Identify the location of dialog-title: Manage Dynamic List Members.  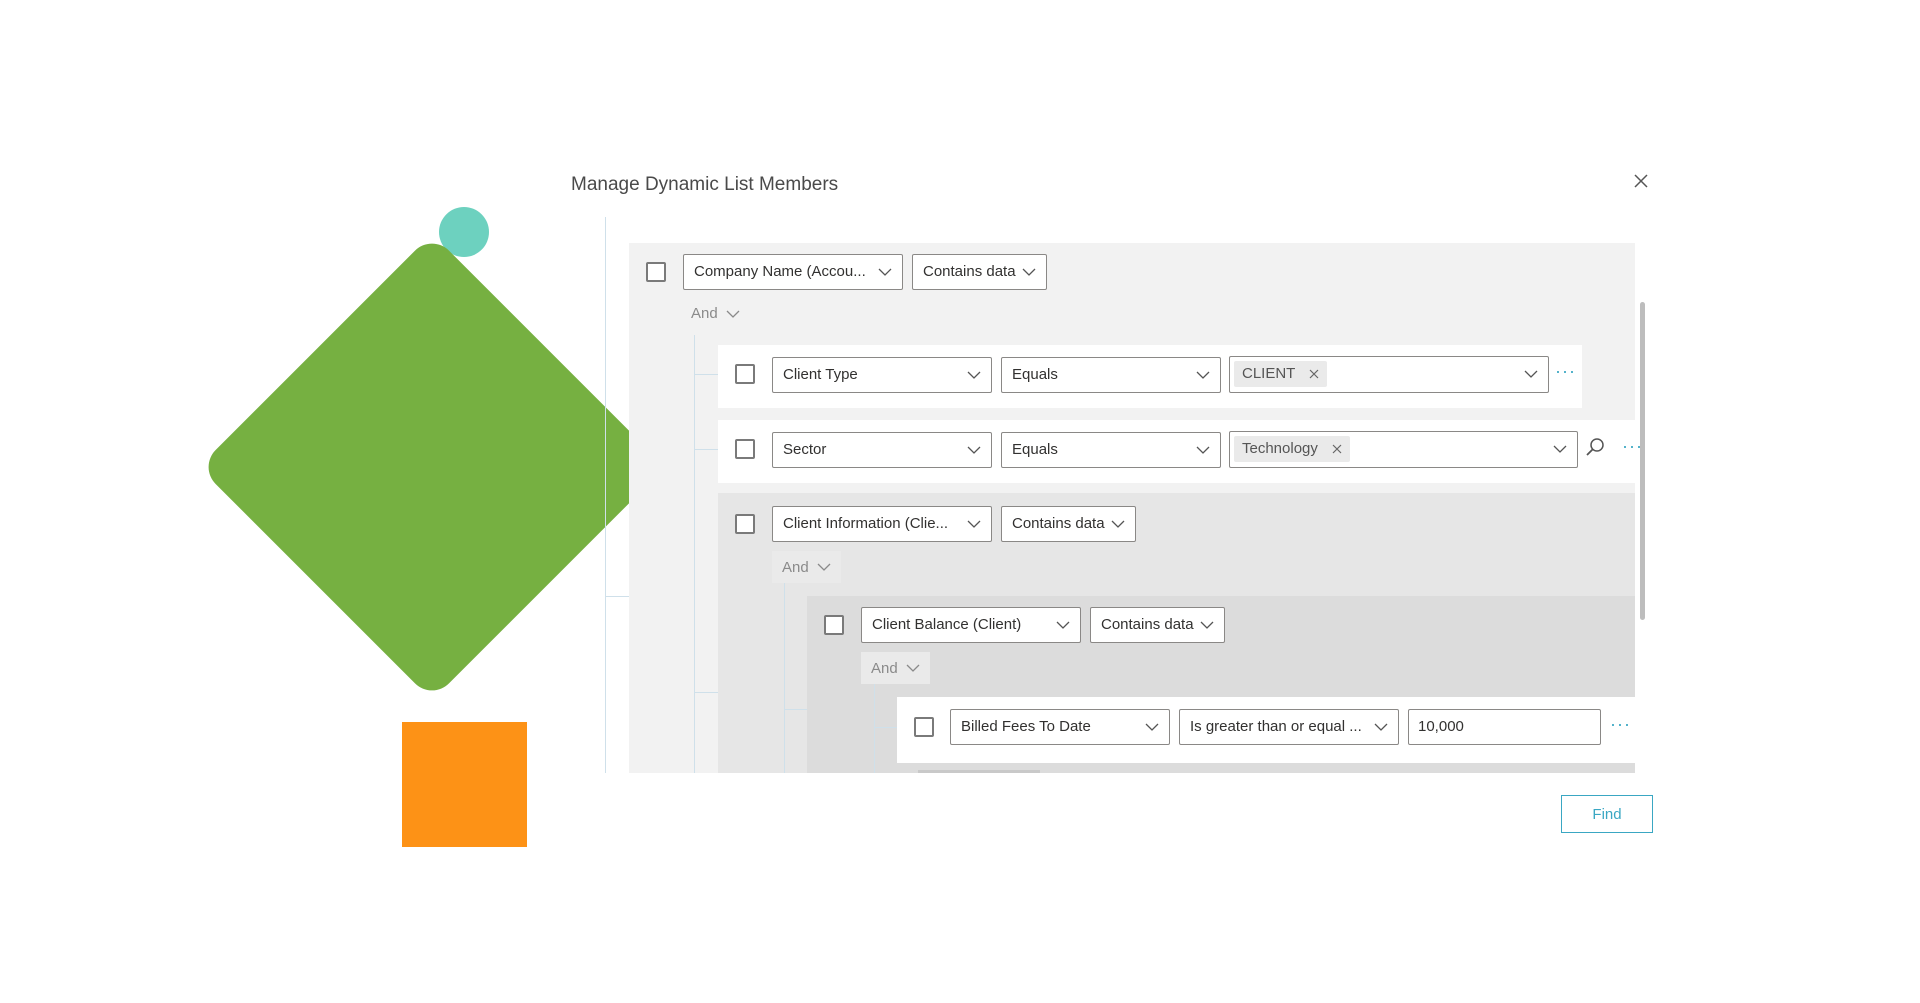
(705, 184).